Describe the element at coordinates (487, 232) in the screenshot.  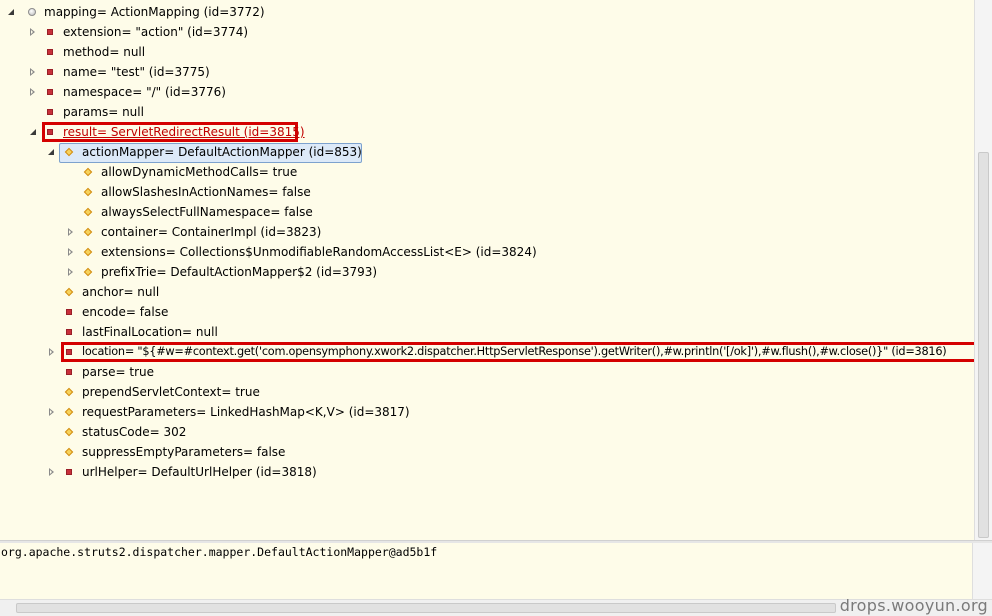
I see `tree-row-container: container= ContainerImpl (id=3823)` at that location.